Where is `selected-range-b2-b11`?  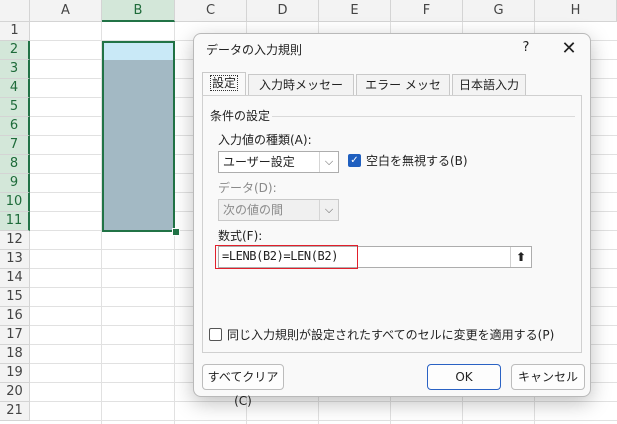 selected-range-b2-b11 is located at coordinates (138, 136).